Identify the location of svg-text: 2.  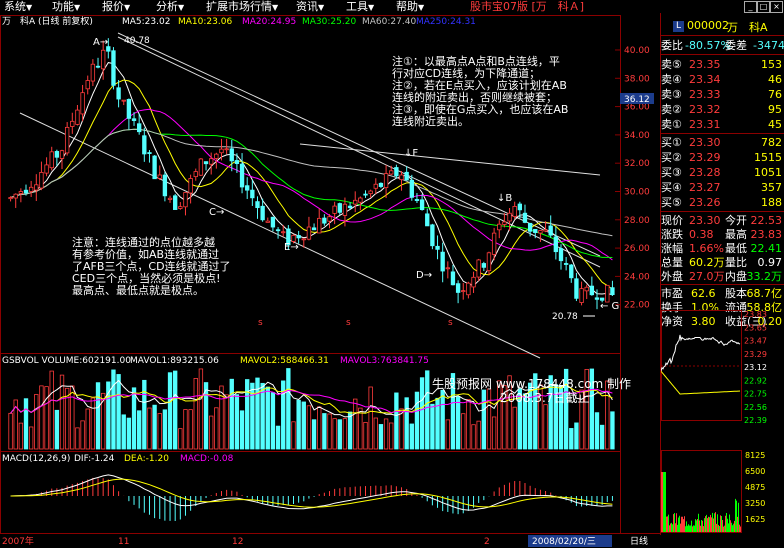
(487, 542).